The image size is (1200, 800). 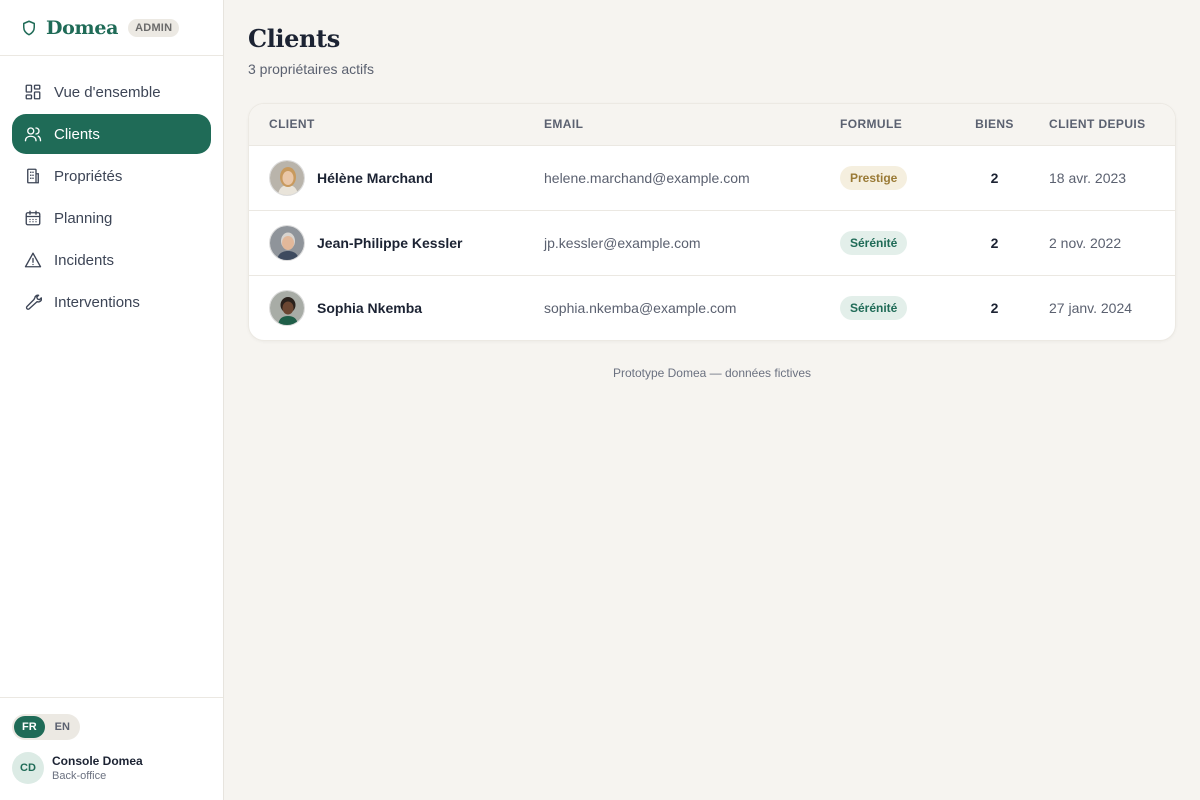 I want to click on sidebar-footer: FR EN CD Console Domea Back-office, so click(x=111, y=748).